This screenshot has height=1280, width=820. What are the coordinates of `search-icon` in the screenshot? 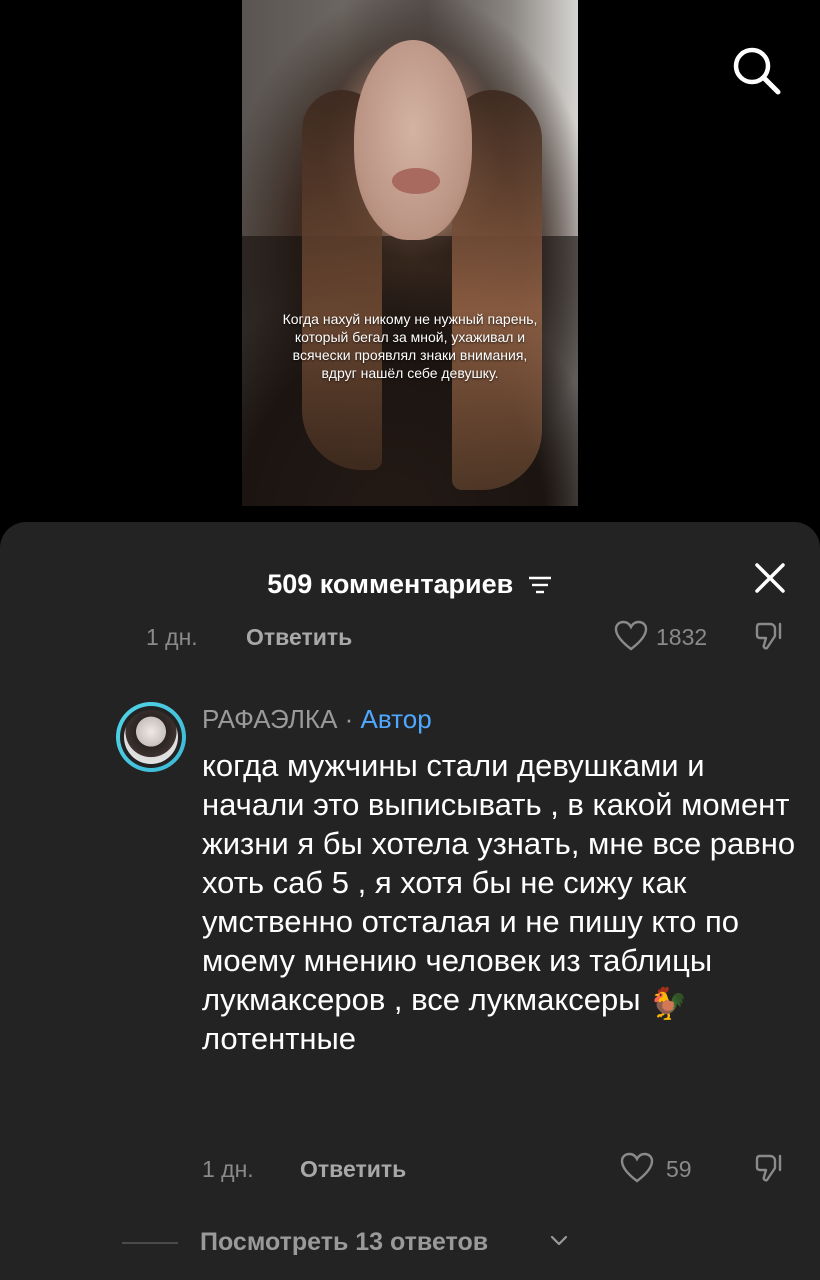 It's located at (756, 70).